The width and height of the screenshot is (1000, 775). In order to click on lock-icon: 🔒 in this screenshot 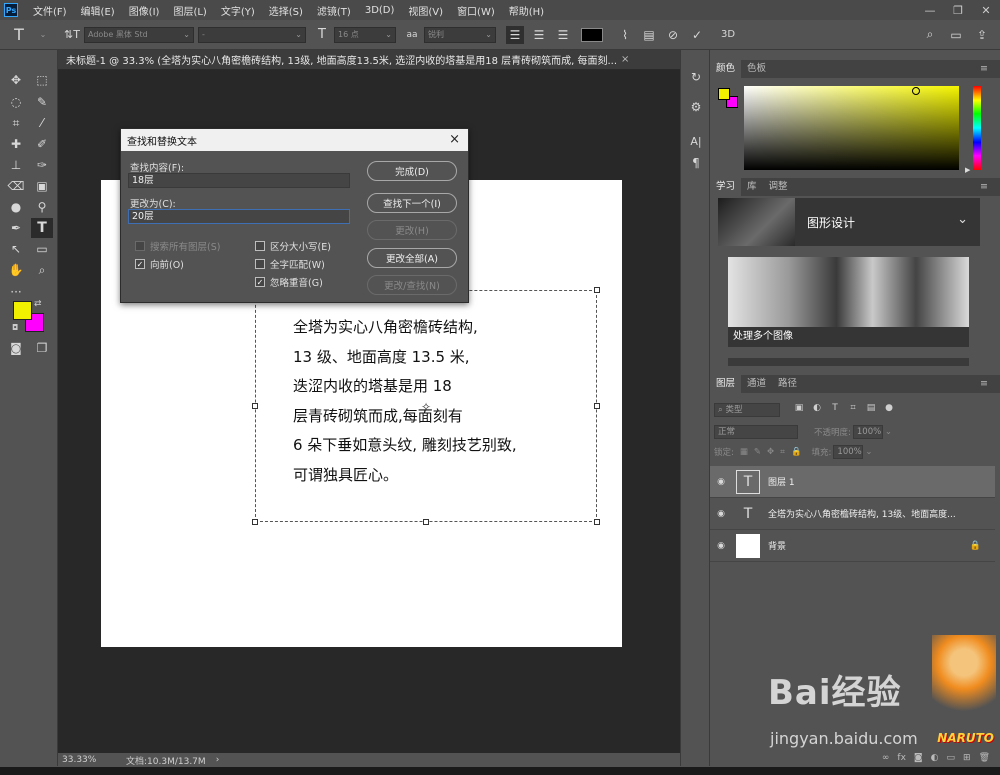, I will do `click(975, 546)`.